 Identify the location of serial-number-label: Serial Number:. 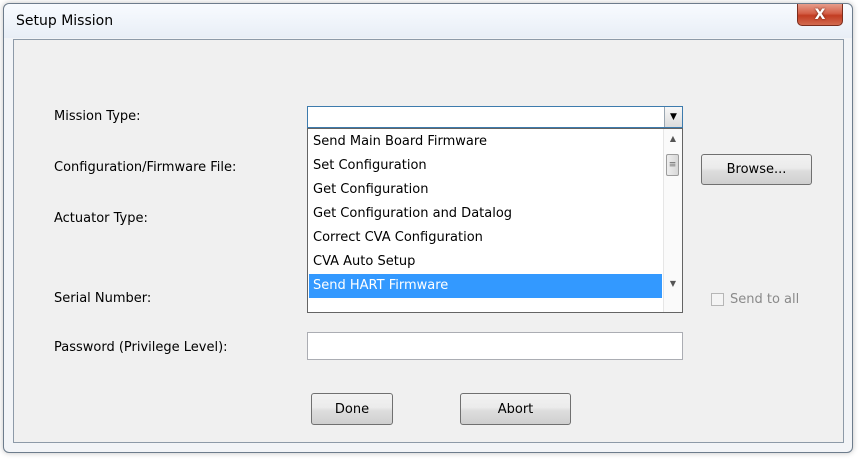
(103, 298).